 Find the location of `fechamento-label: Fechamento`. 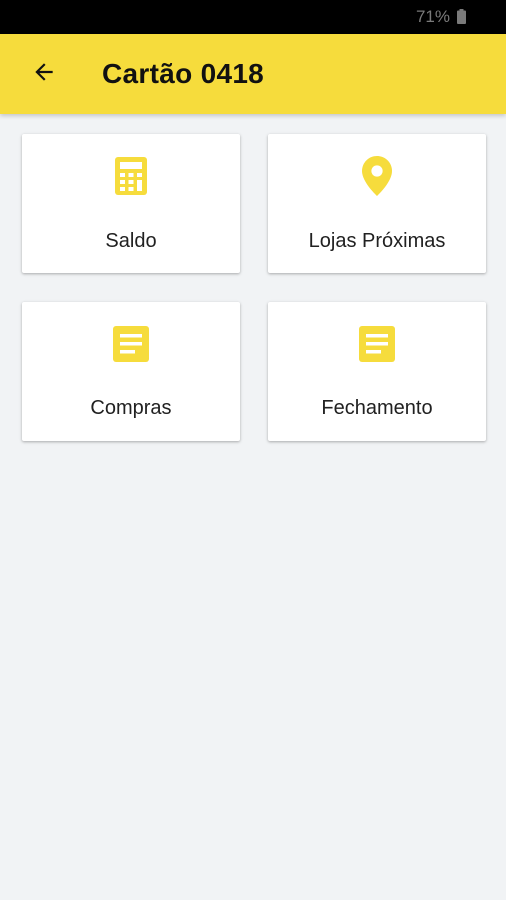

fechamento-label: Fechamento is located at coordinates (377, 408).